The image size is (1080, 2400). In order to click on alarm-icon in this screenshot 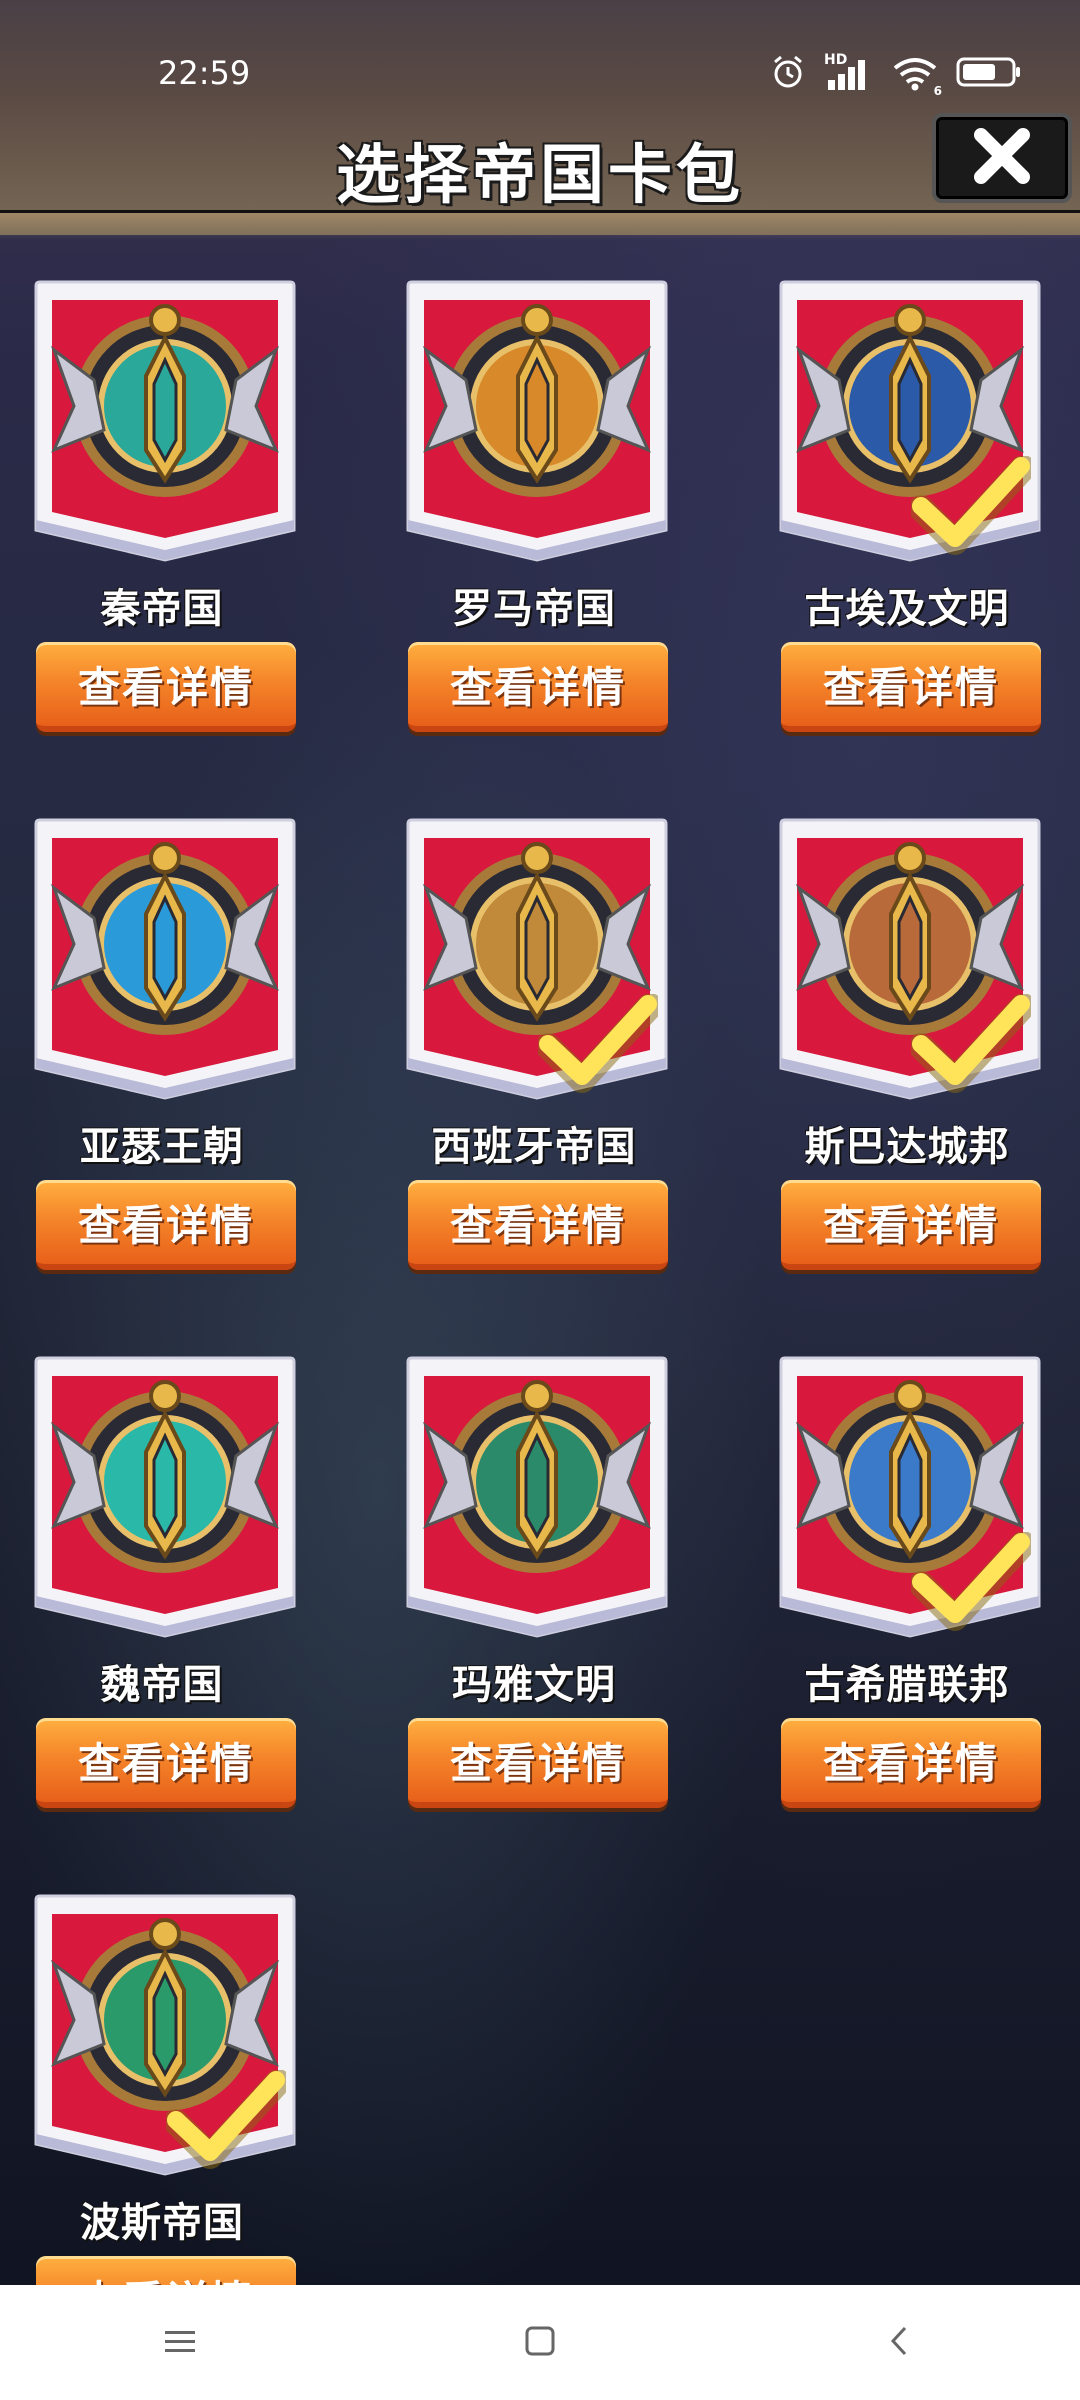, I will do `click(788, 74)`.